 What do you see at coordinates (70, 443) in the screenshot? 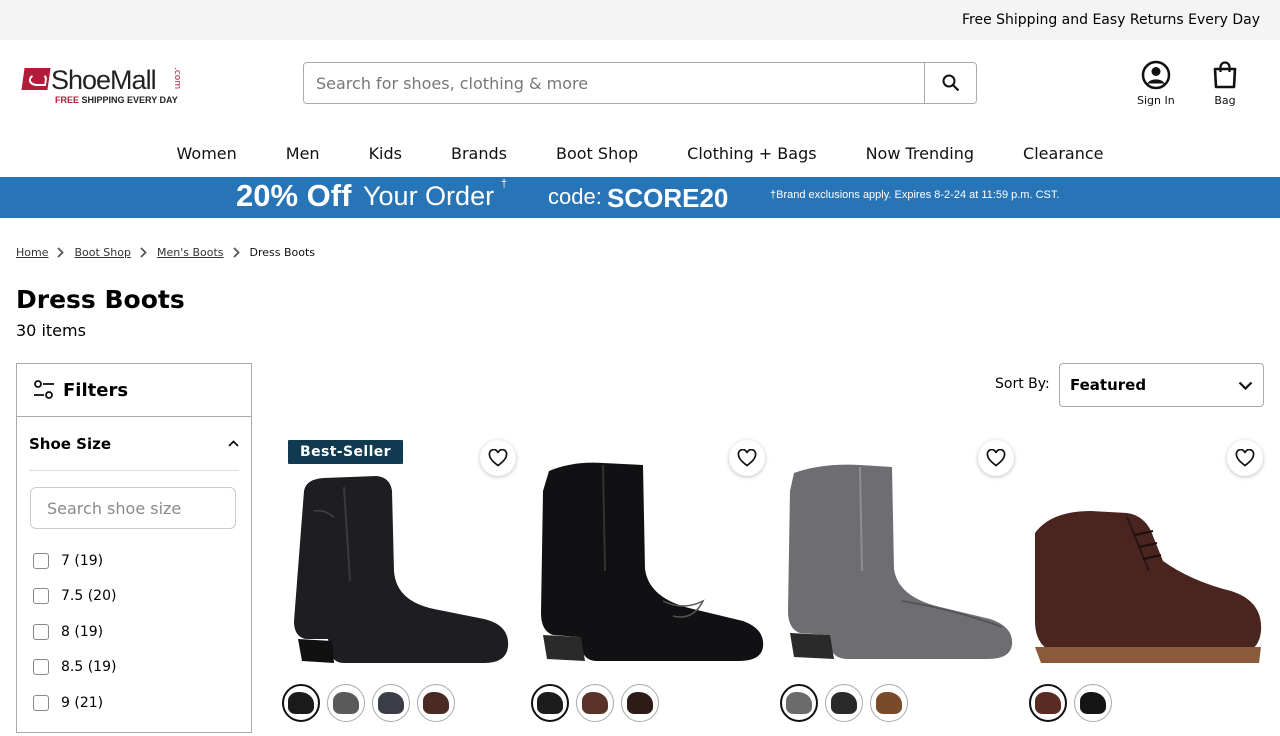
I see `shoe-size-label: Shoe Size` at bounding box center [70, 443].